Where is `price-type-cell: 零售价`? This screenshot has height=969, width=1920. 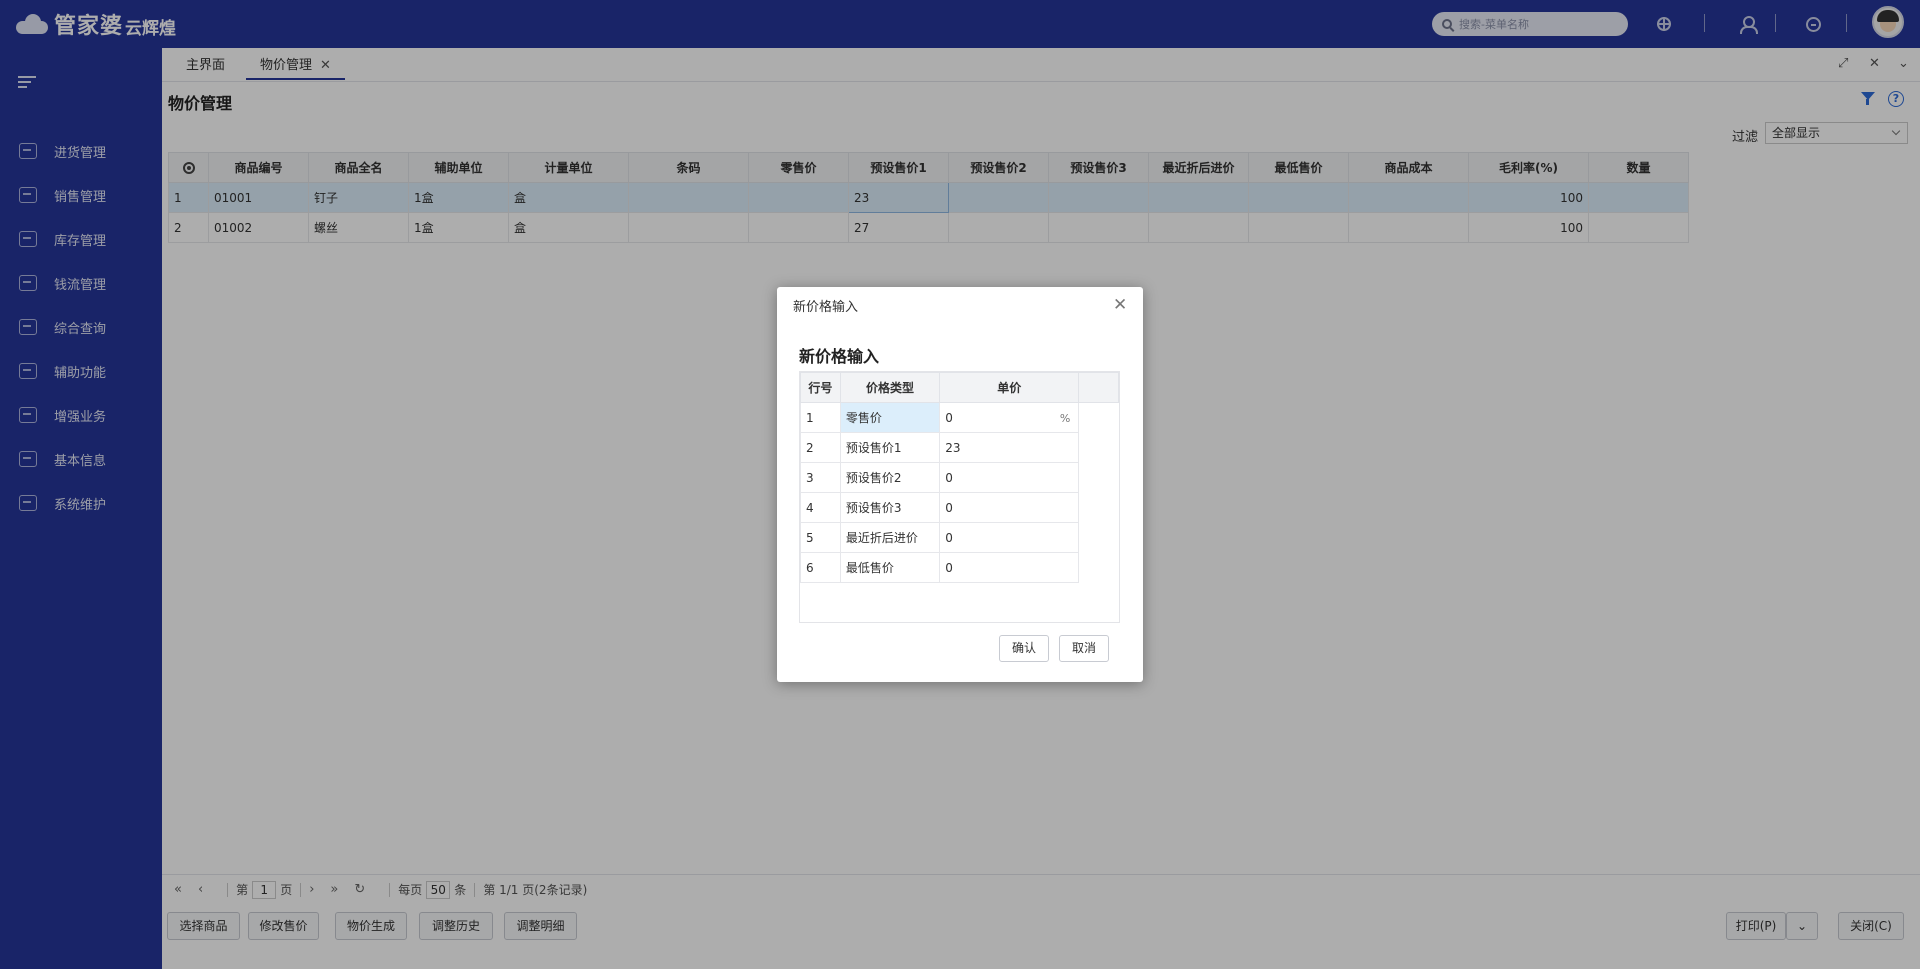
price-type-cell: 零售价 is located at coordinates (890, 417).